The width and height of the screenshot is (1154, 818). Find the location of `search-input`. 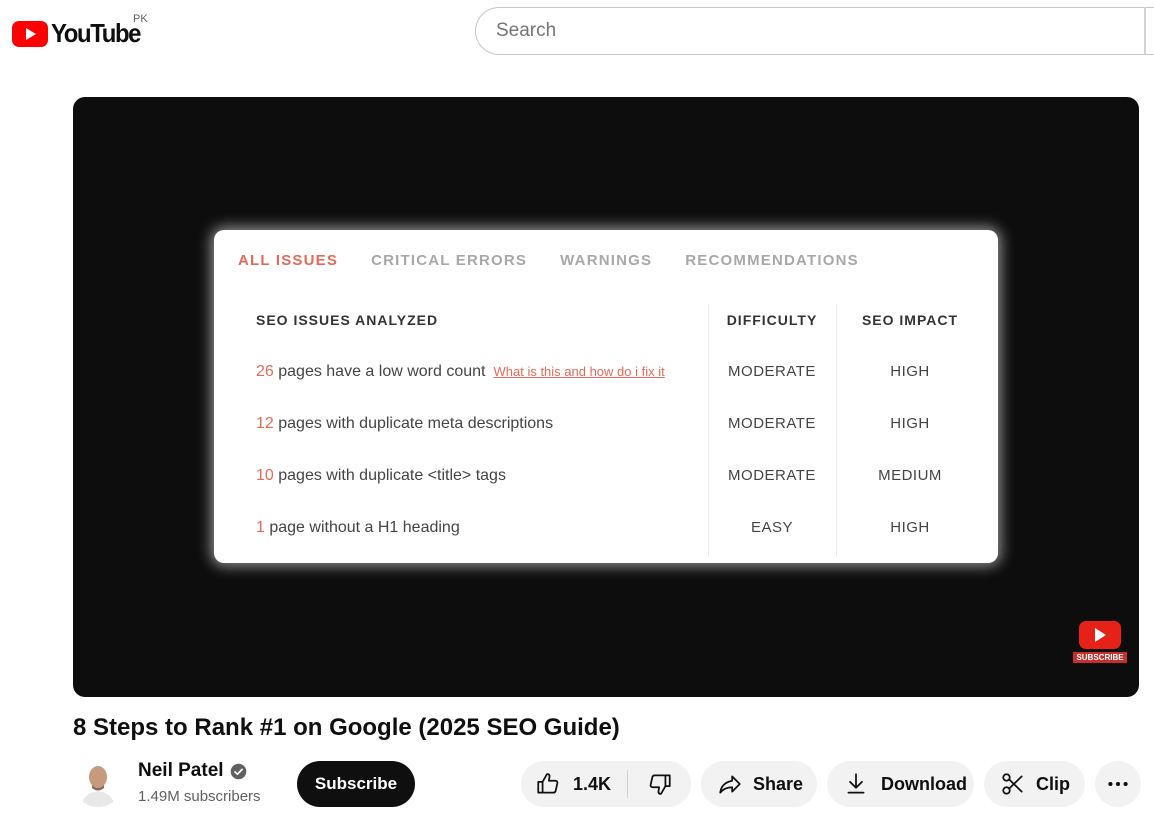

search-input is located at coordinates (806, 31).